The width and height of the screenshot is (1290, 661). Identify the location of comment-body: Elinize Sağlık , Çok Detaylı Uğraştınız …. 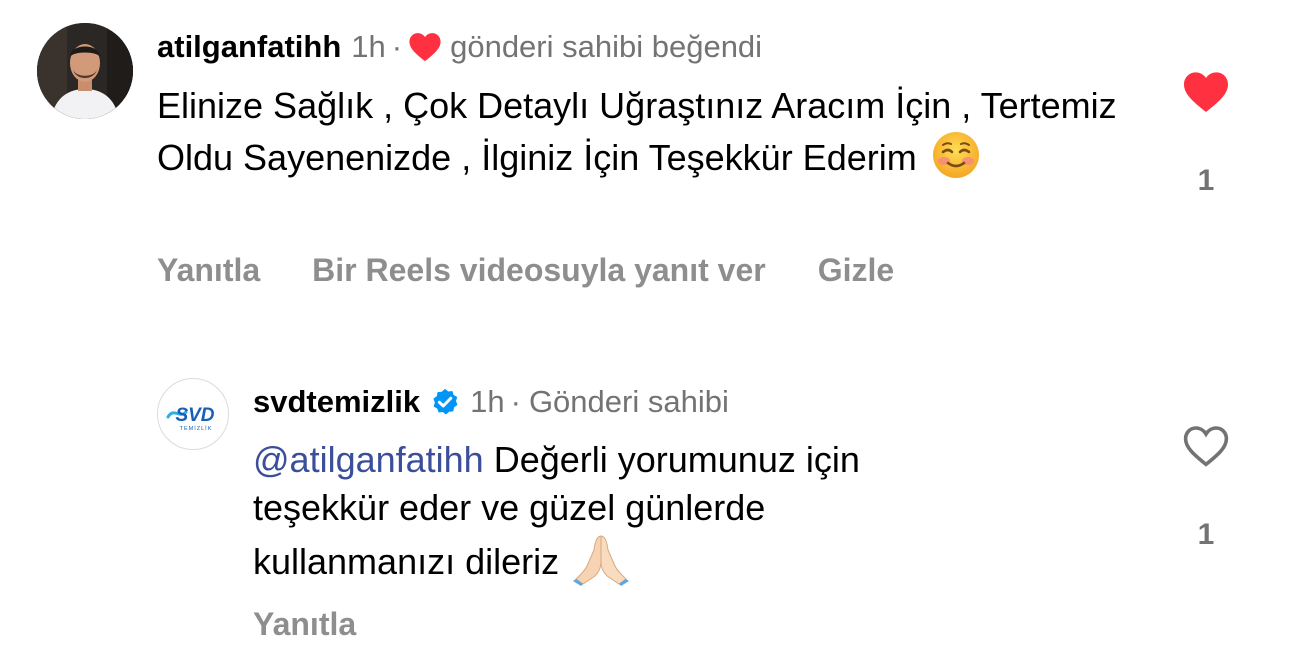
(657, 132).